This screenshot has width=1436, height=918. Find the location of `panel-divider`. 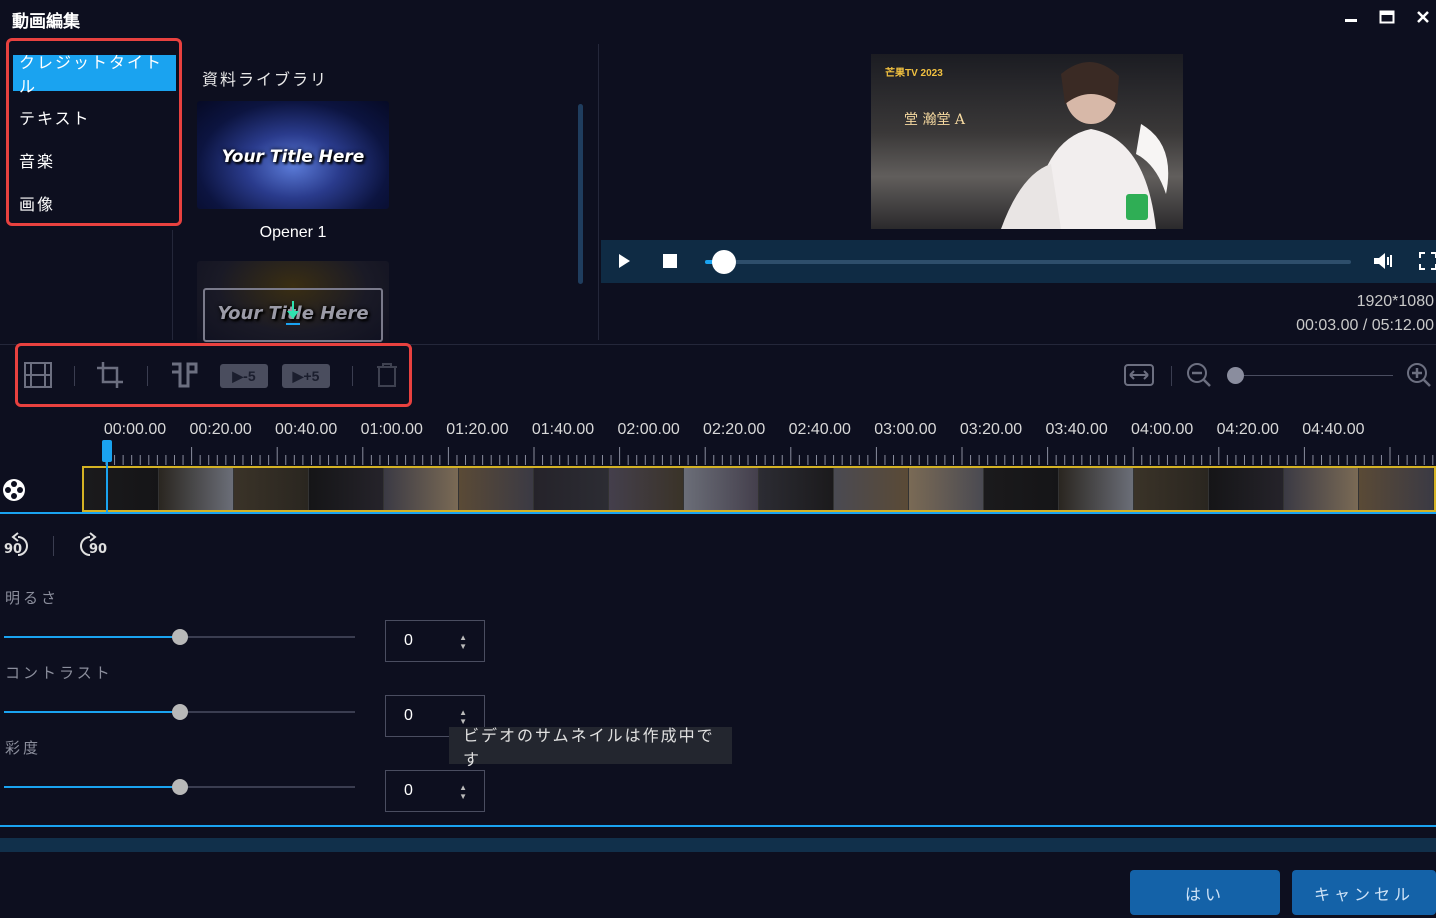

panel-divider is located at coordinates (598, 192).